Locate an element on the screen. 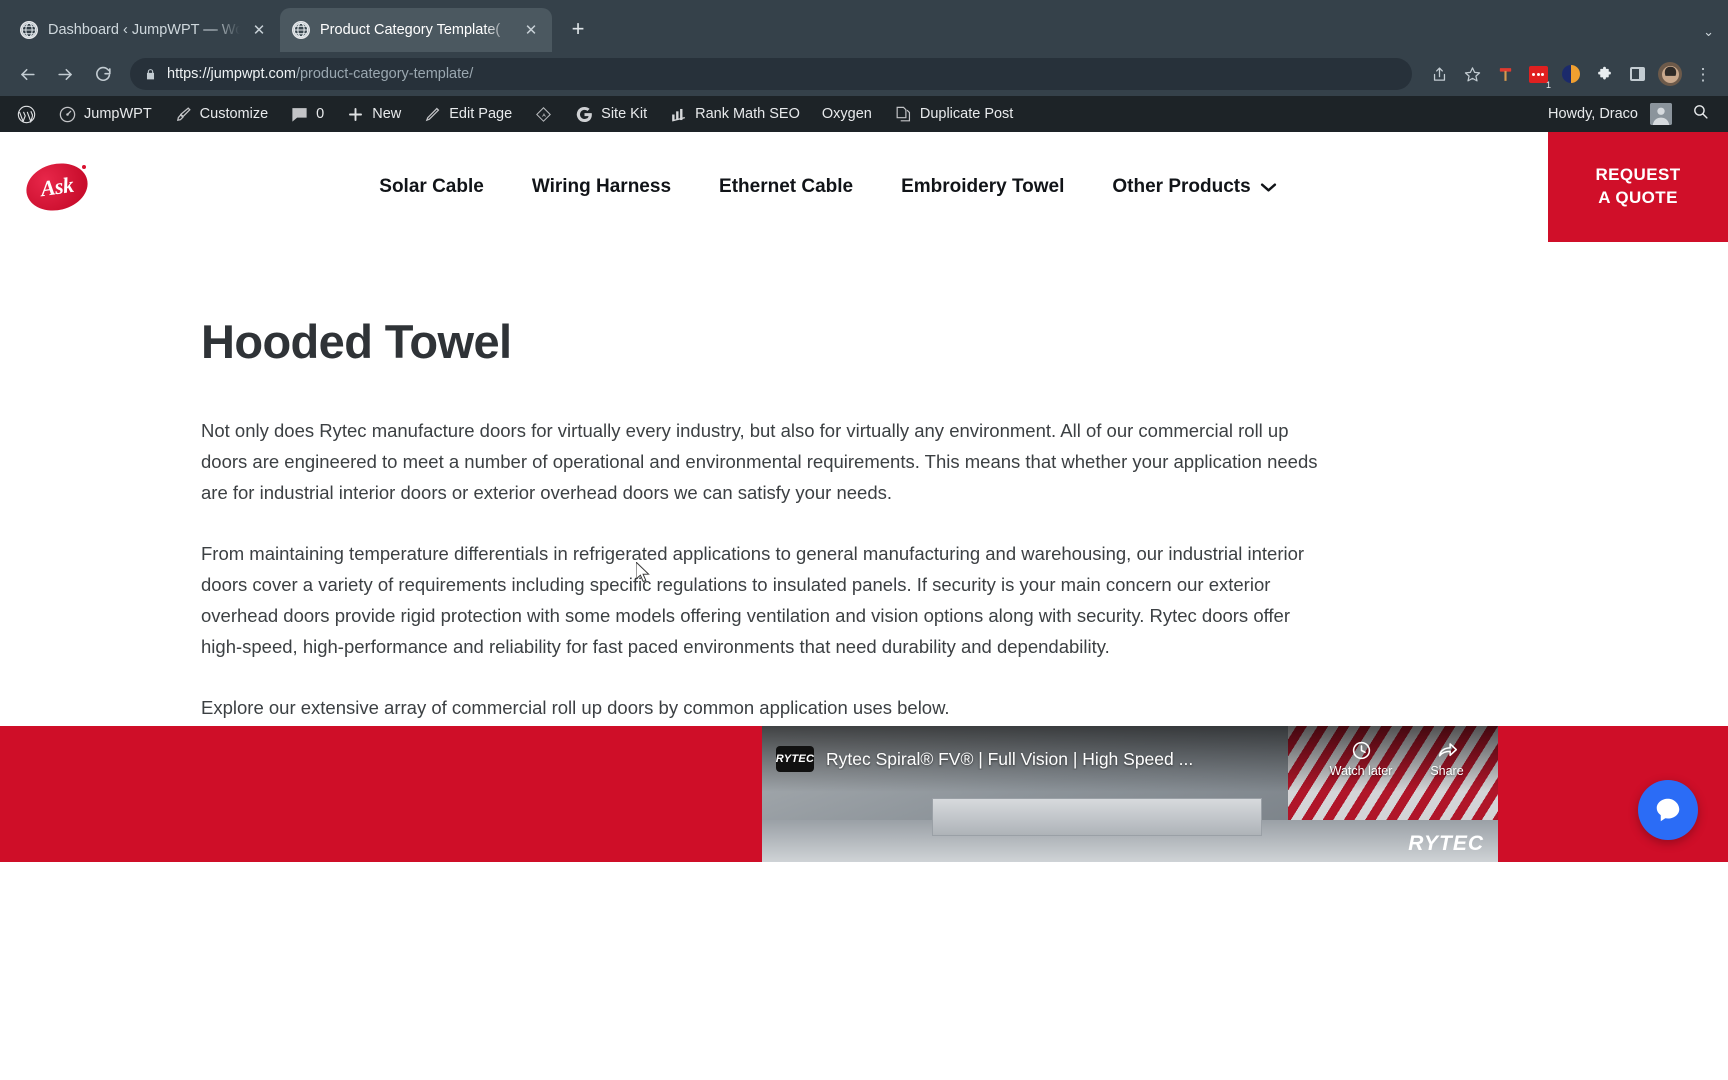 This screenshot has height=1080, width=1728. logo-text: Ask is located at coordinates (56, 186).